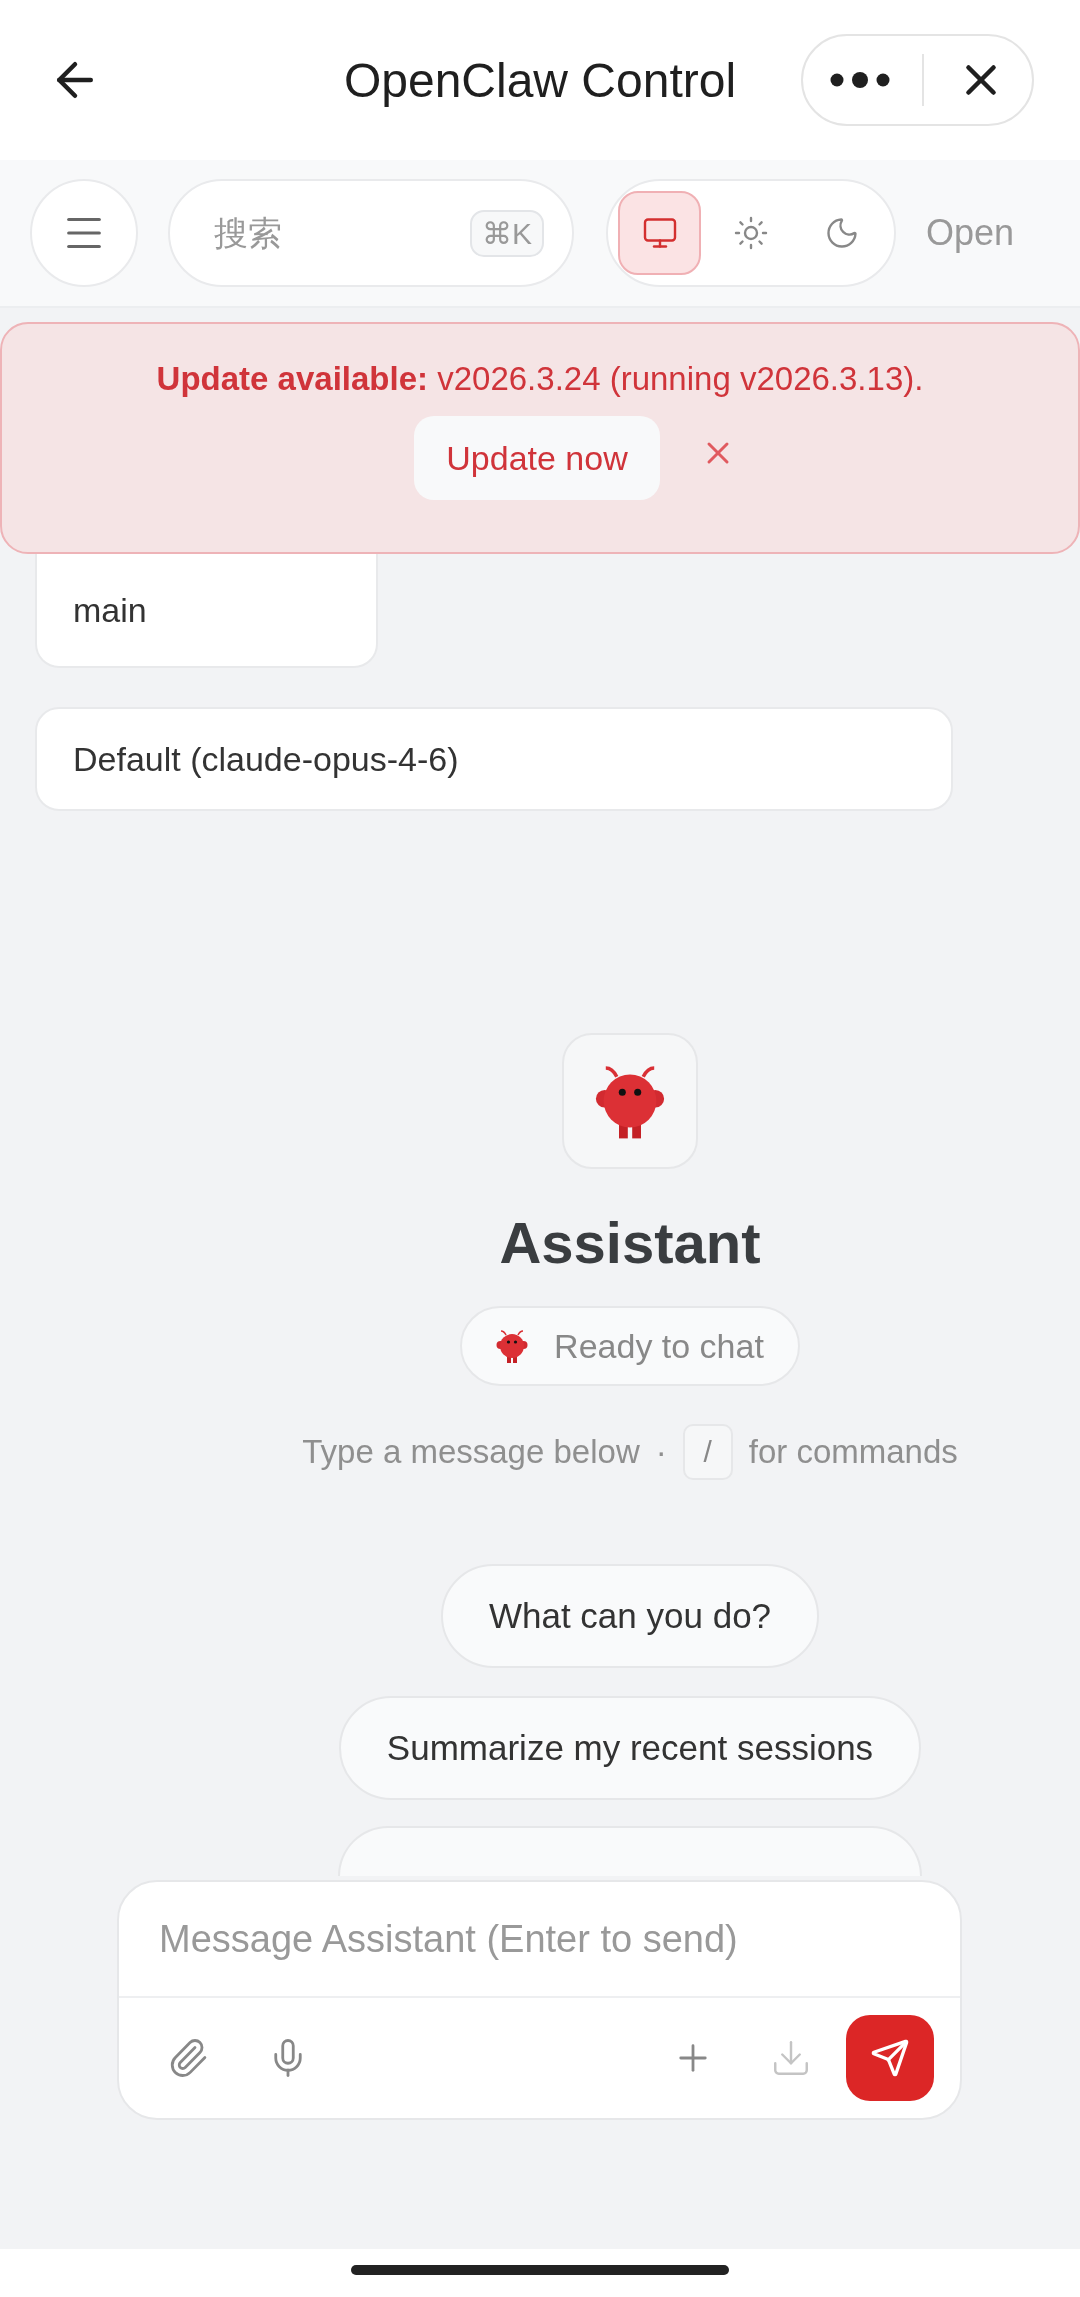  I want to click on sun-icon, so click(751, 233).